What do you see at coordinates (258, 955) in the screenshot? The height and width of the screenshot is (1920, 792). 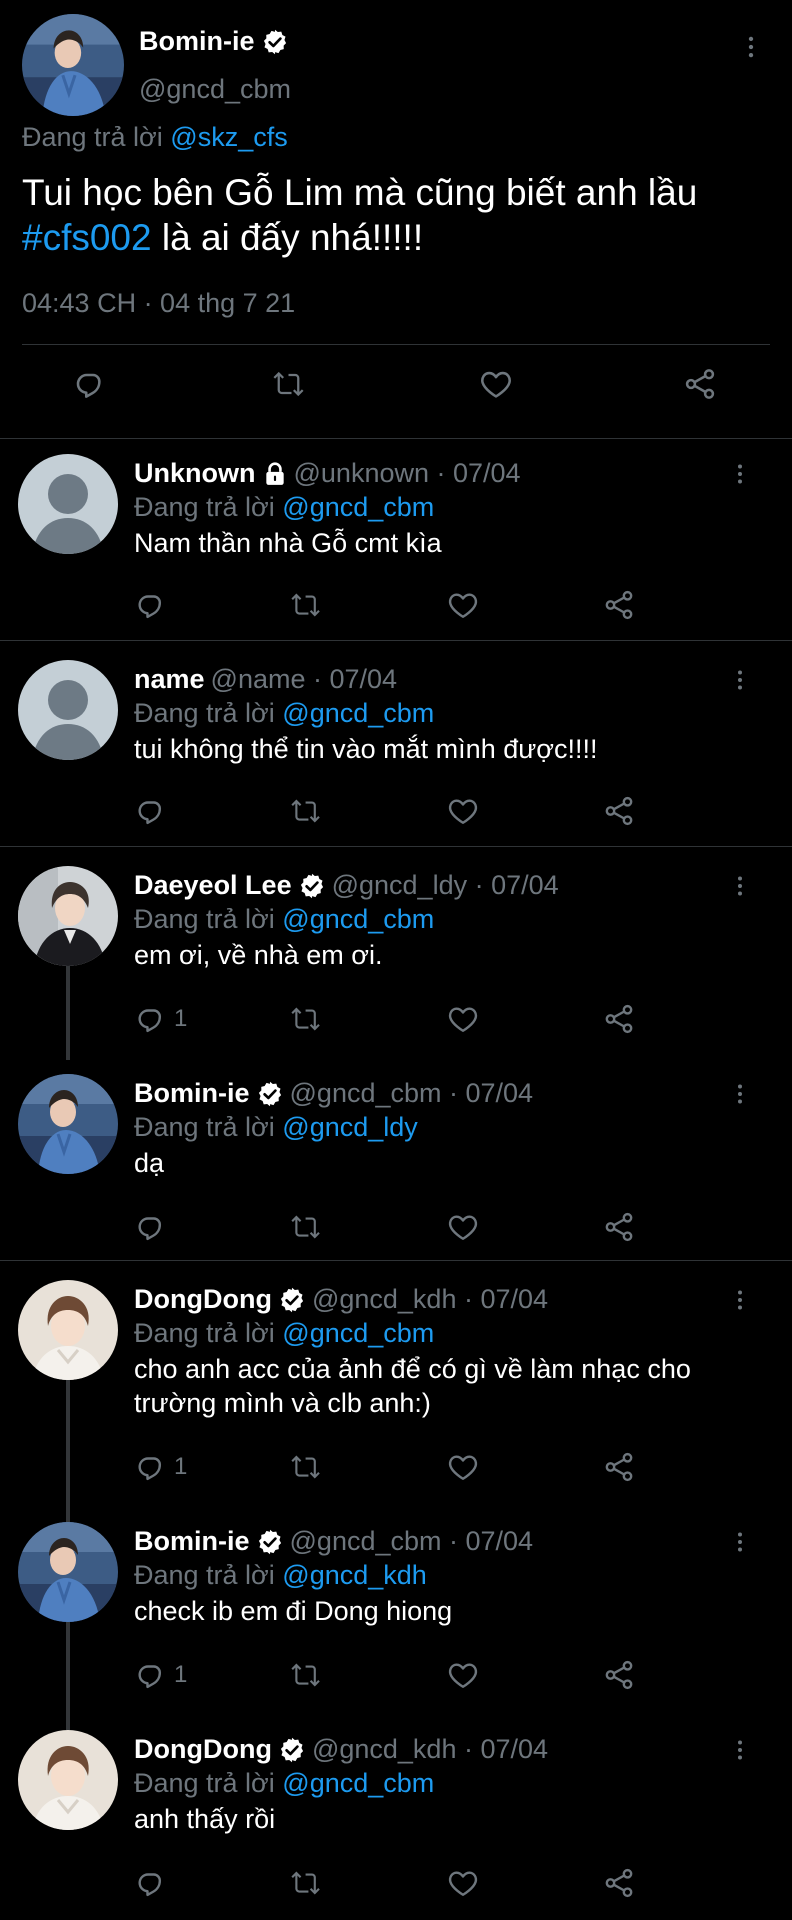 I see `tweet-text: em ơi, về nhà em ơi.` at bounding box center [258, 955].